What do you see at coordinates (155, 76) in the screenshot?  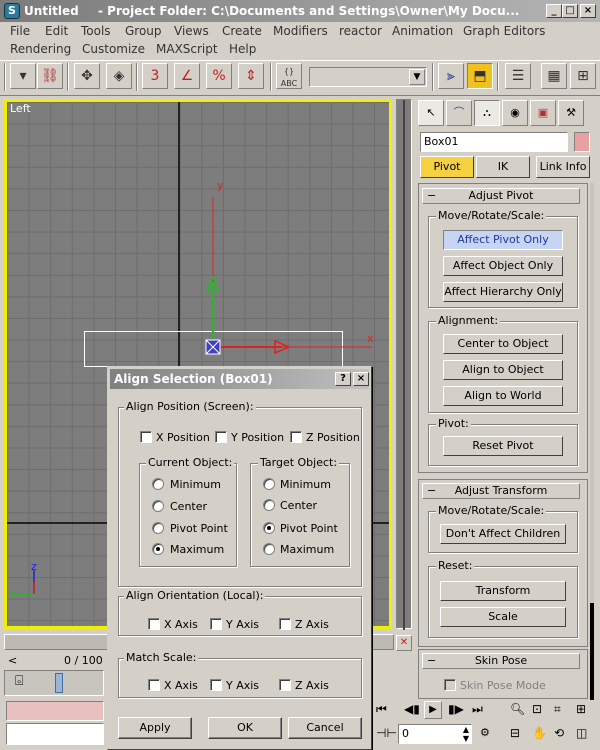 I see `snap-3d-icon: 3` at bounding box center [155, 76].